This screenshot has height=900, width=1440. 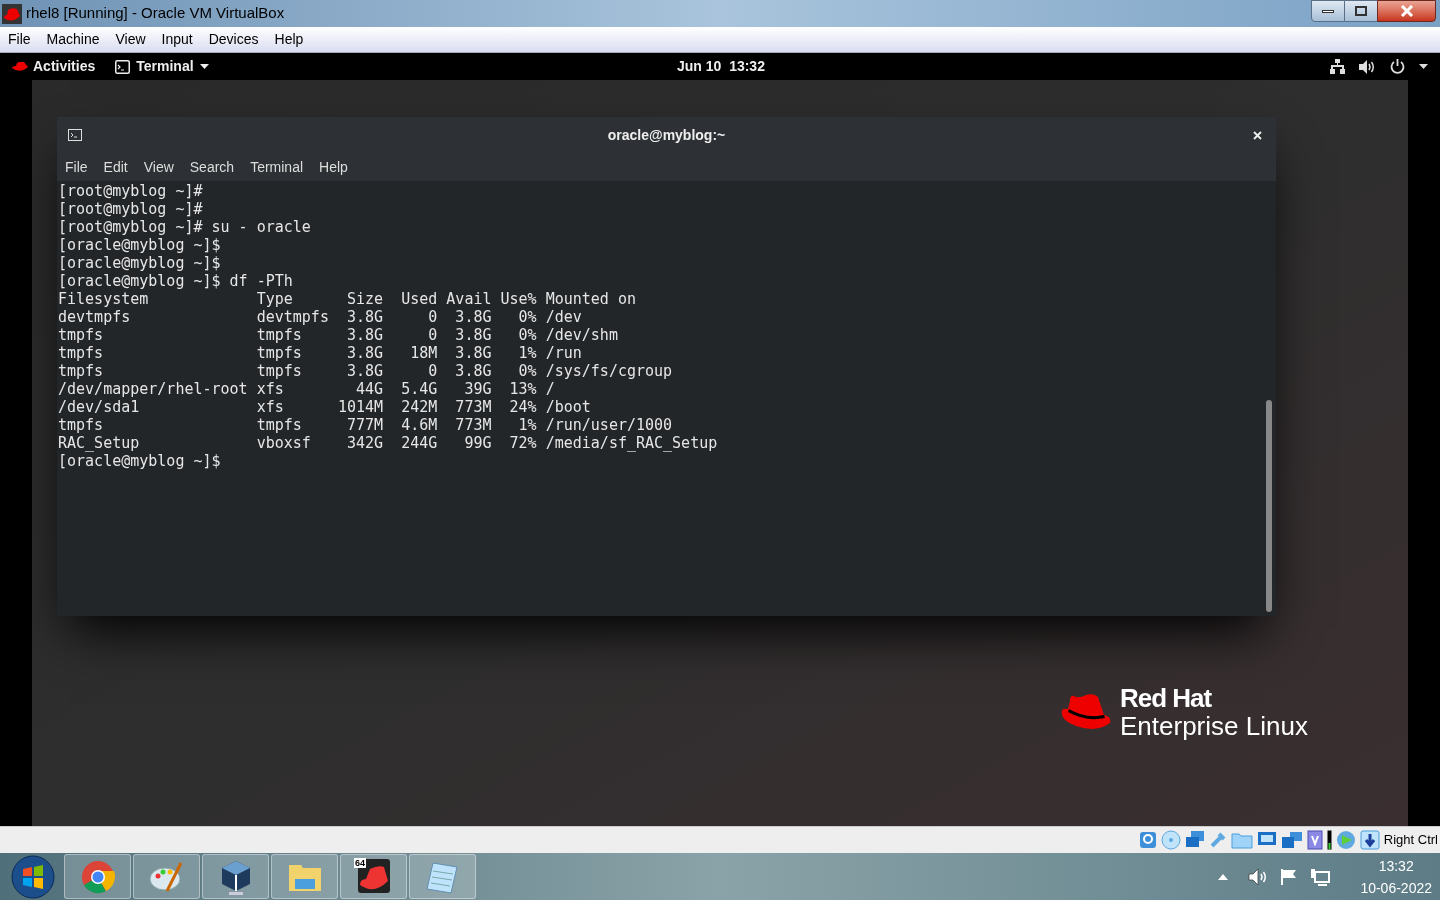 I want to click on level-meter-icon, so click(x=1329, y=840).